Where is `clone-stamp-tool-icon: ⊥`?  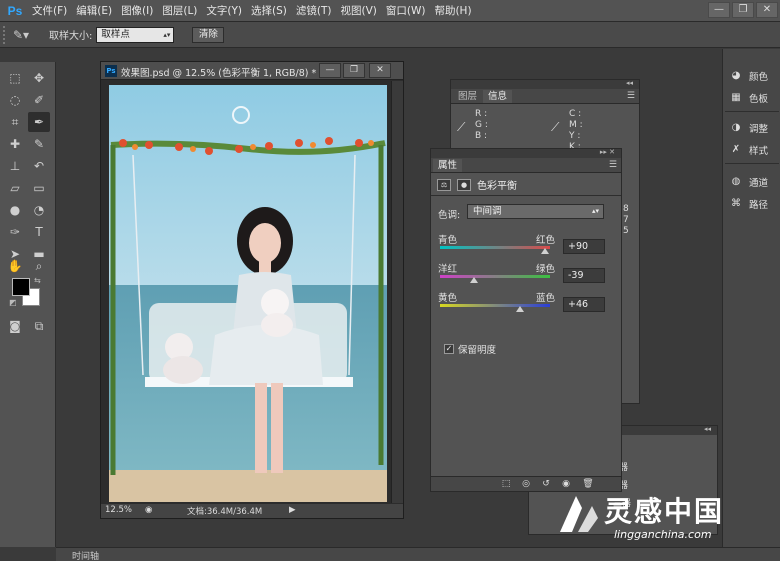
clone-stamp-tool-icon: ⊥ is located at coordinates (15, 166).